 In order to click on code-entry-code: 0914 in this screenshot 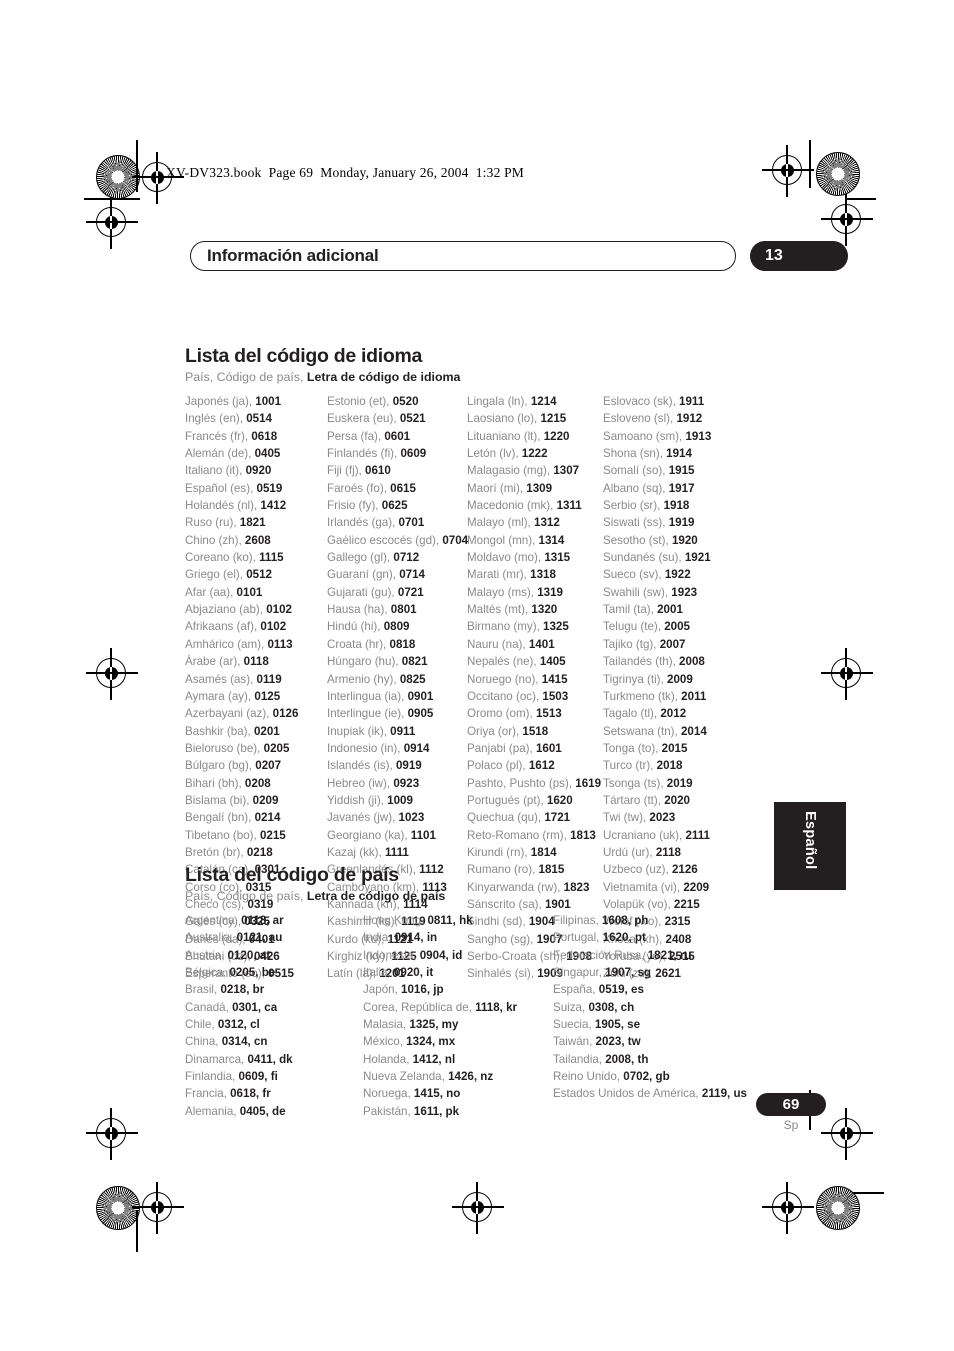, I will do `click(416, 748)`.